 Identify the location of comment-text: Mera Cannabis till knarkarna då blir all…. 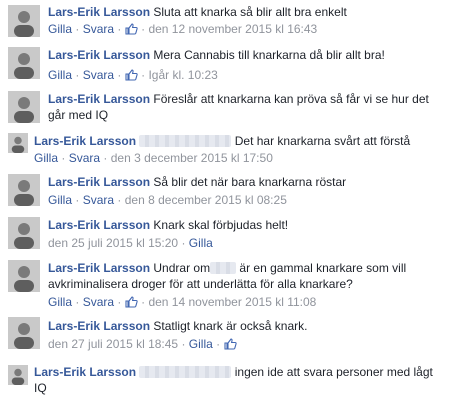
(269, 55).